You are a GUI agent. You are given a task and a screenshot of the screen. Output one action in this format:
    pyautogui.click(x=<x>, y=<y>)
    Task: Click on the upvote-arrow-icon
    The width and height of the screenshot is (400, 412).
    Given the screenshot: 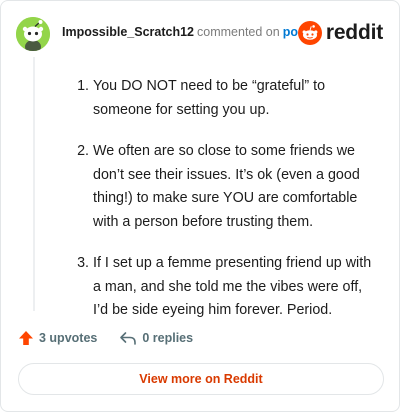 What is the action you would take?
    pyautogui.click(x=26, y=338)
    